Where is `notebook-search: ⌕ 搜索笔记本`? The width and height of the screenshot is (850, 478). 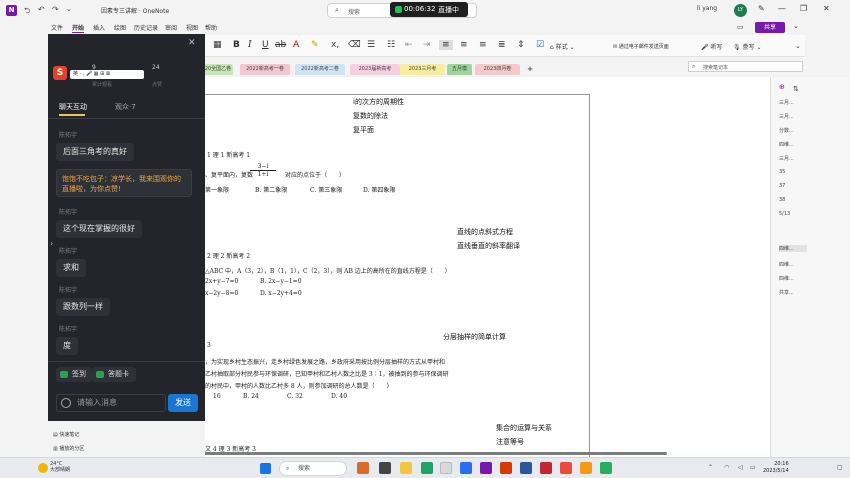
notebook-search: ⌕ 搜索笔记本 is located at coordinates (745, 66).